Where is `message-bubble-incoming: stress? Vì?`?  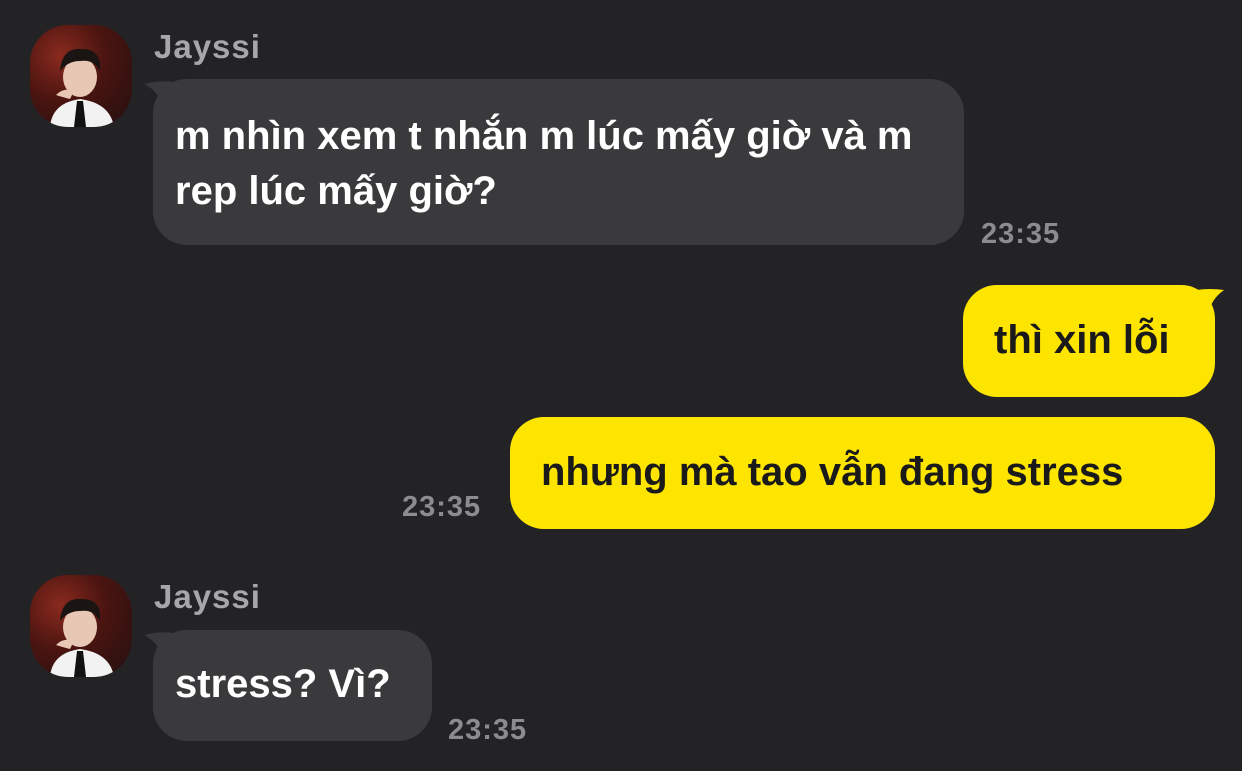 message-bubble-incoming: stress? Vì? is located at coordinates (292, 685).